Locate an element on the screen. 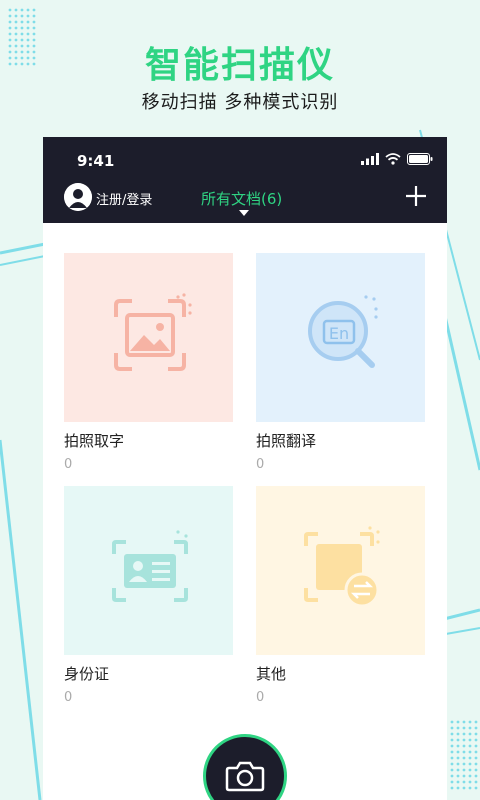  promo-title: 智能扫描仪 is located at coordinates (239, 65).